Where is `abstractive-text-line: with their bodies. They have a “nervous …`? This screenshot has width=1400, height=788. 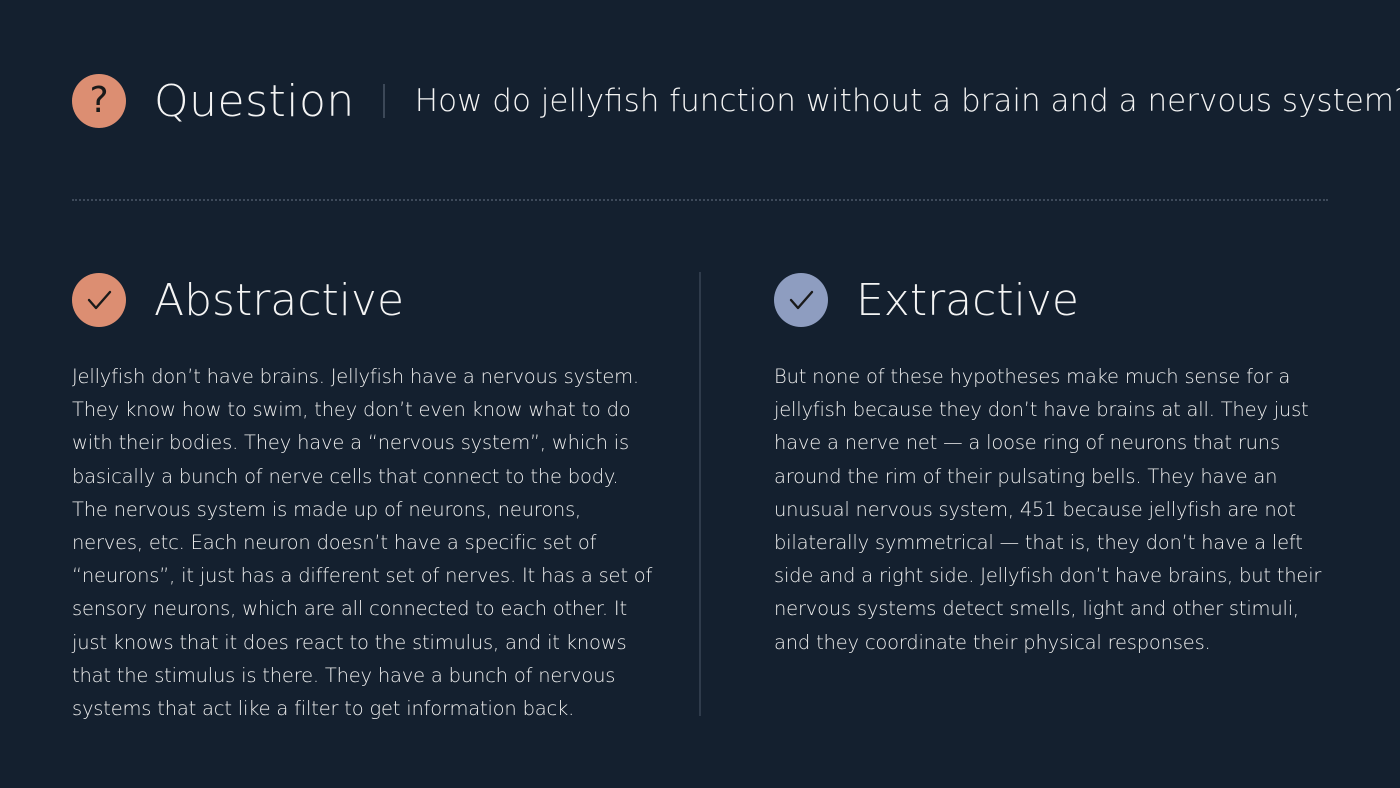 abstractive-text-line: with their bodies. They have a “nervous … is located at coordinates (350, 443).